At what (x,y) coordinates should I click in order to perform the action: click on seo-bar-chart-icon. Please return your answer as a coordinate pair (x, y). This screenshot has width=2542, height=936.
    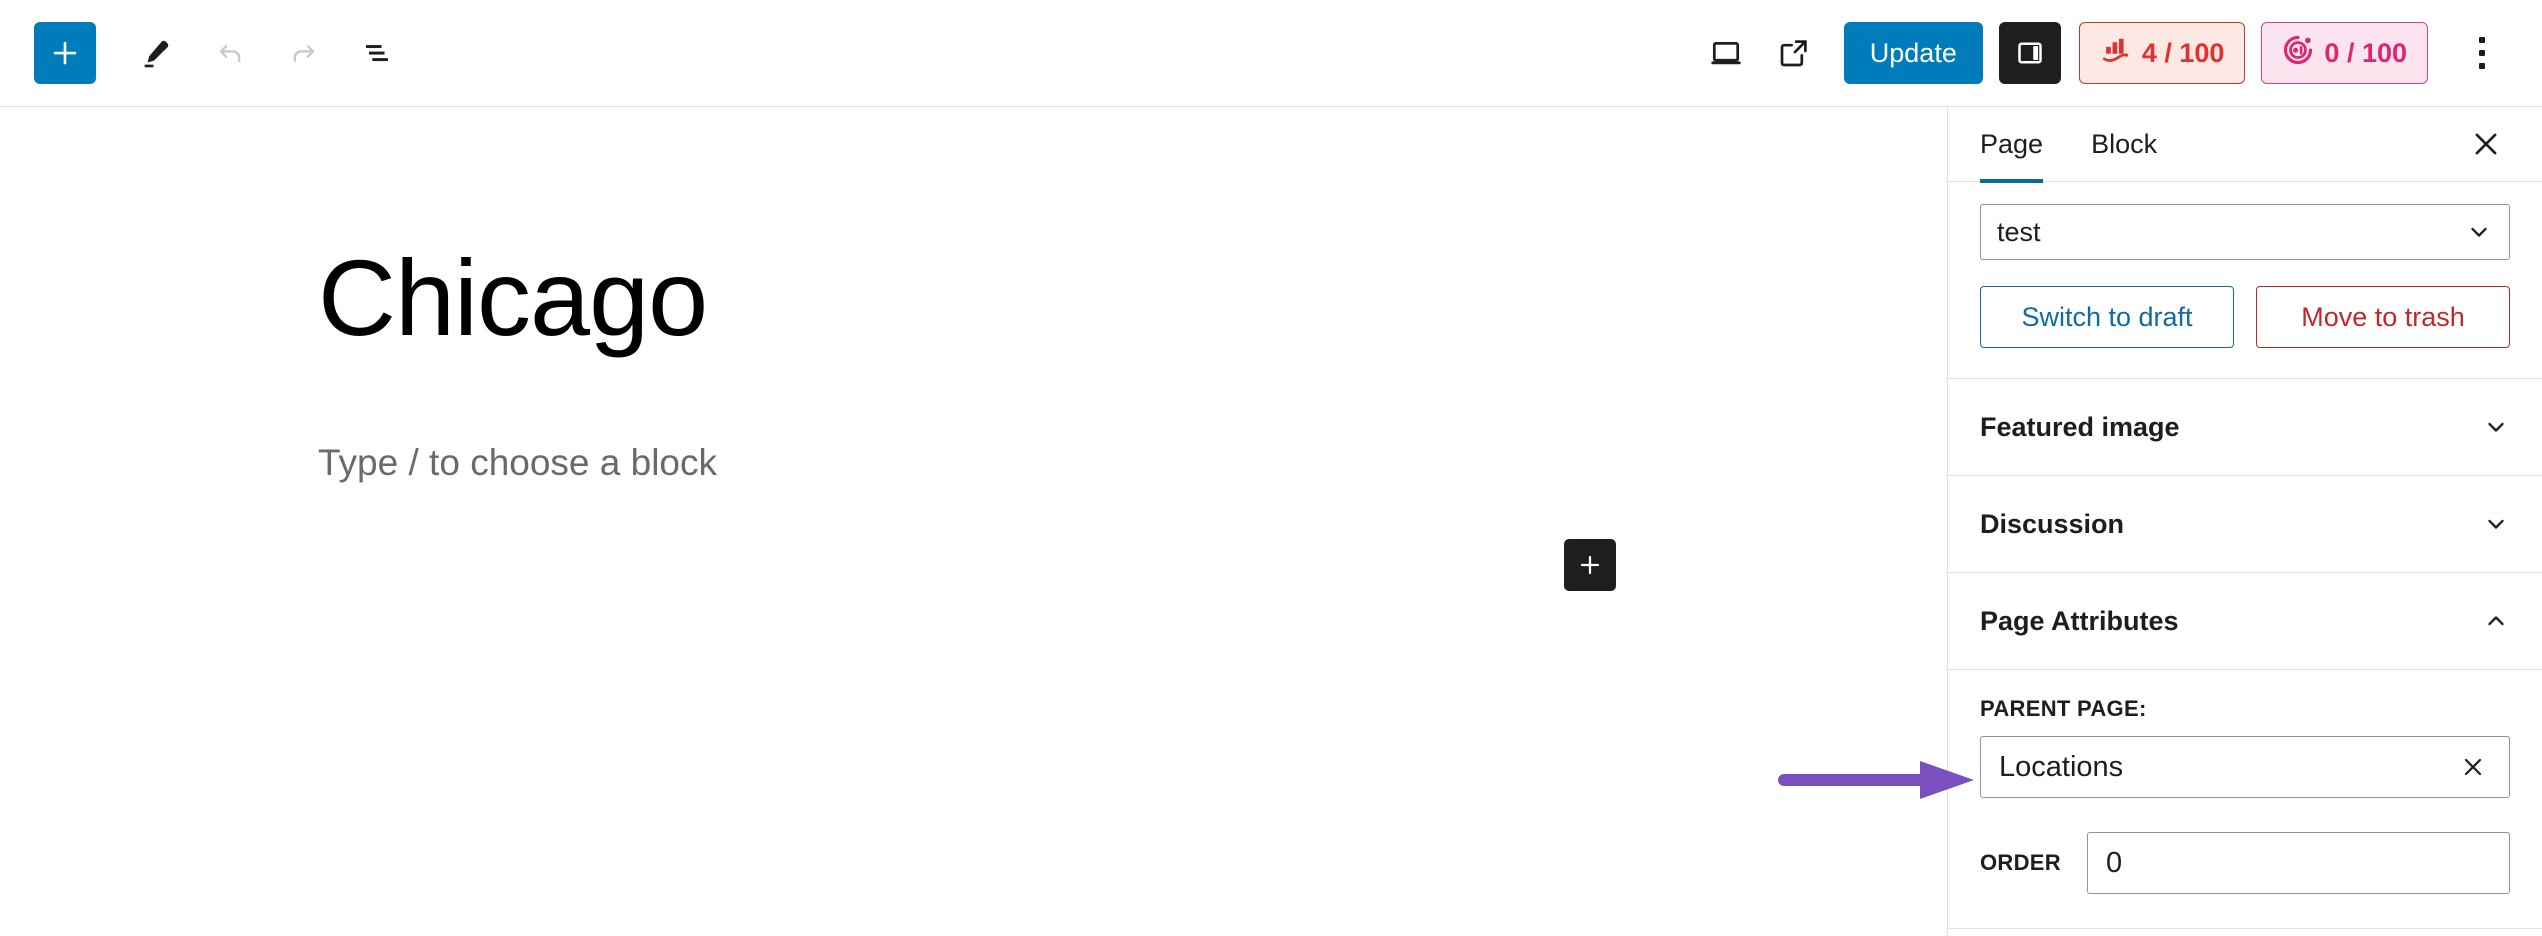
    Looking at the image, I should click on (2116, 53).